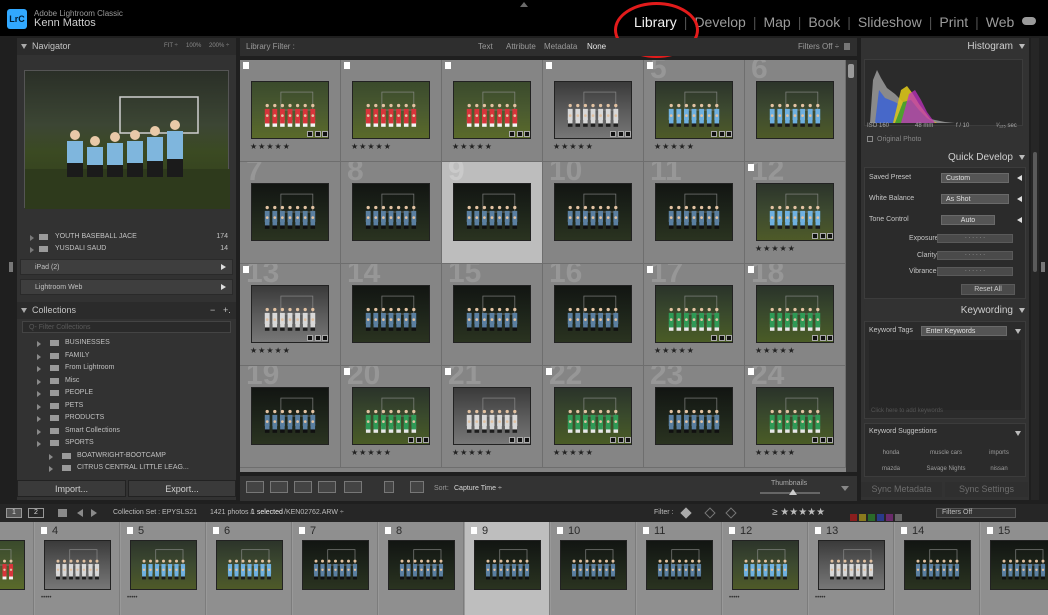  What do you see at coordinates (880, 517) in the screenshot?
I see `blue-label-icon` at bounding box center [880, 517].